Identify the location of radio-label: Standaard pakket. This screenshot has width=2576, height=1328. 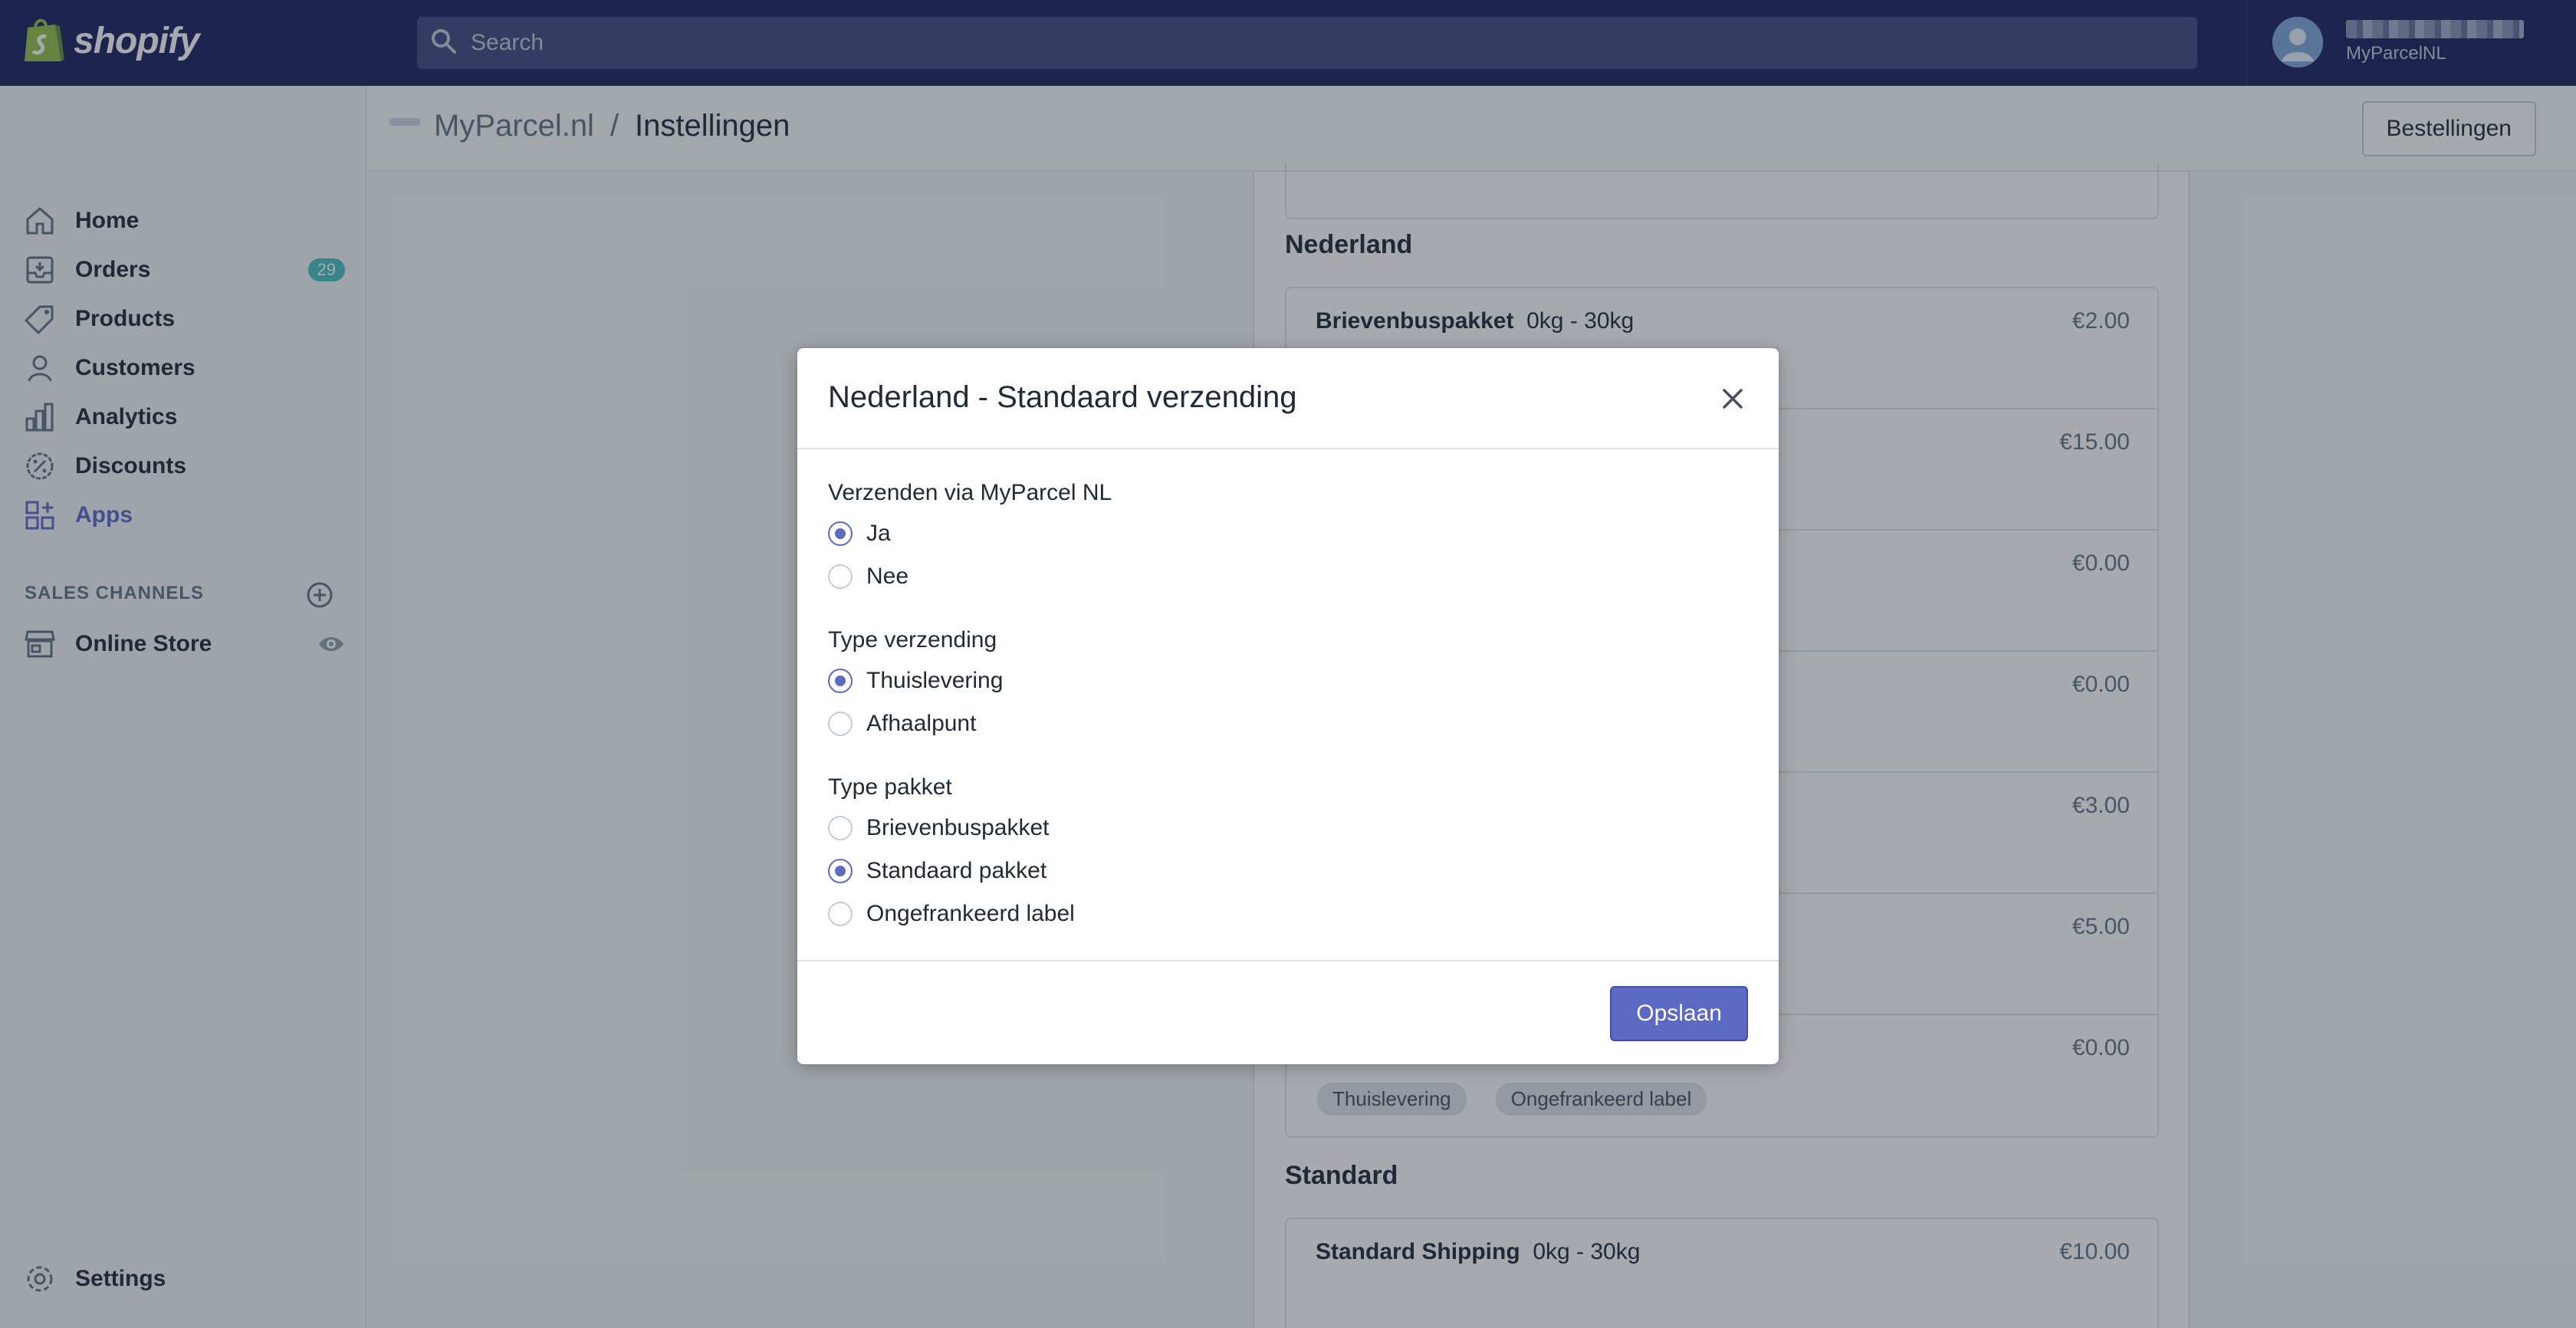
(957, 870).